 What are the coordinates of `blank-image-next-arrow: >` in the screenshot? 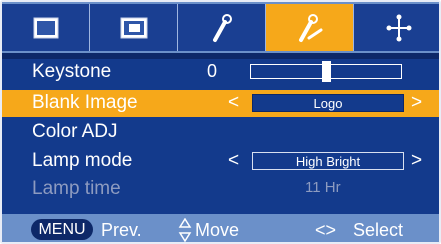 It's located at (416, 103).